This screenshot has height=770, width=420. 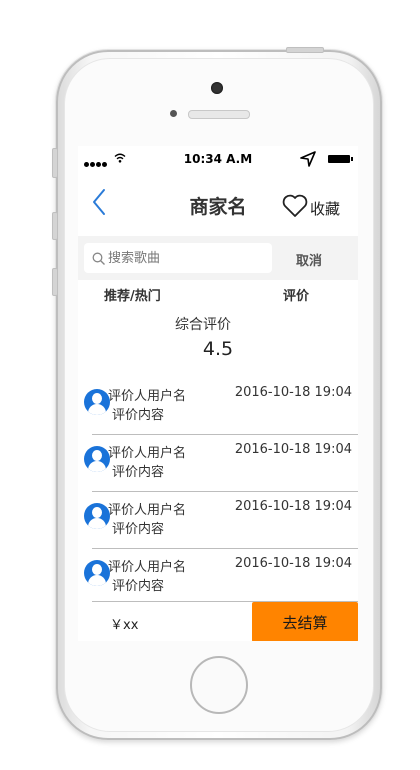 What do you see at coordinates (308, 160) in the screenshot?
I see `location-arrow-icon` at bounding box center [308, 160].